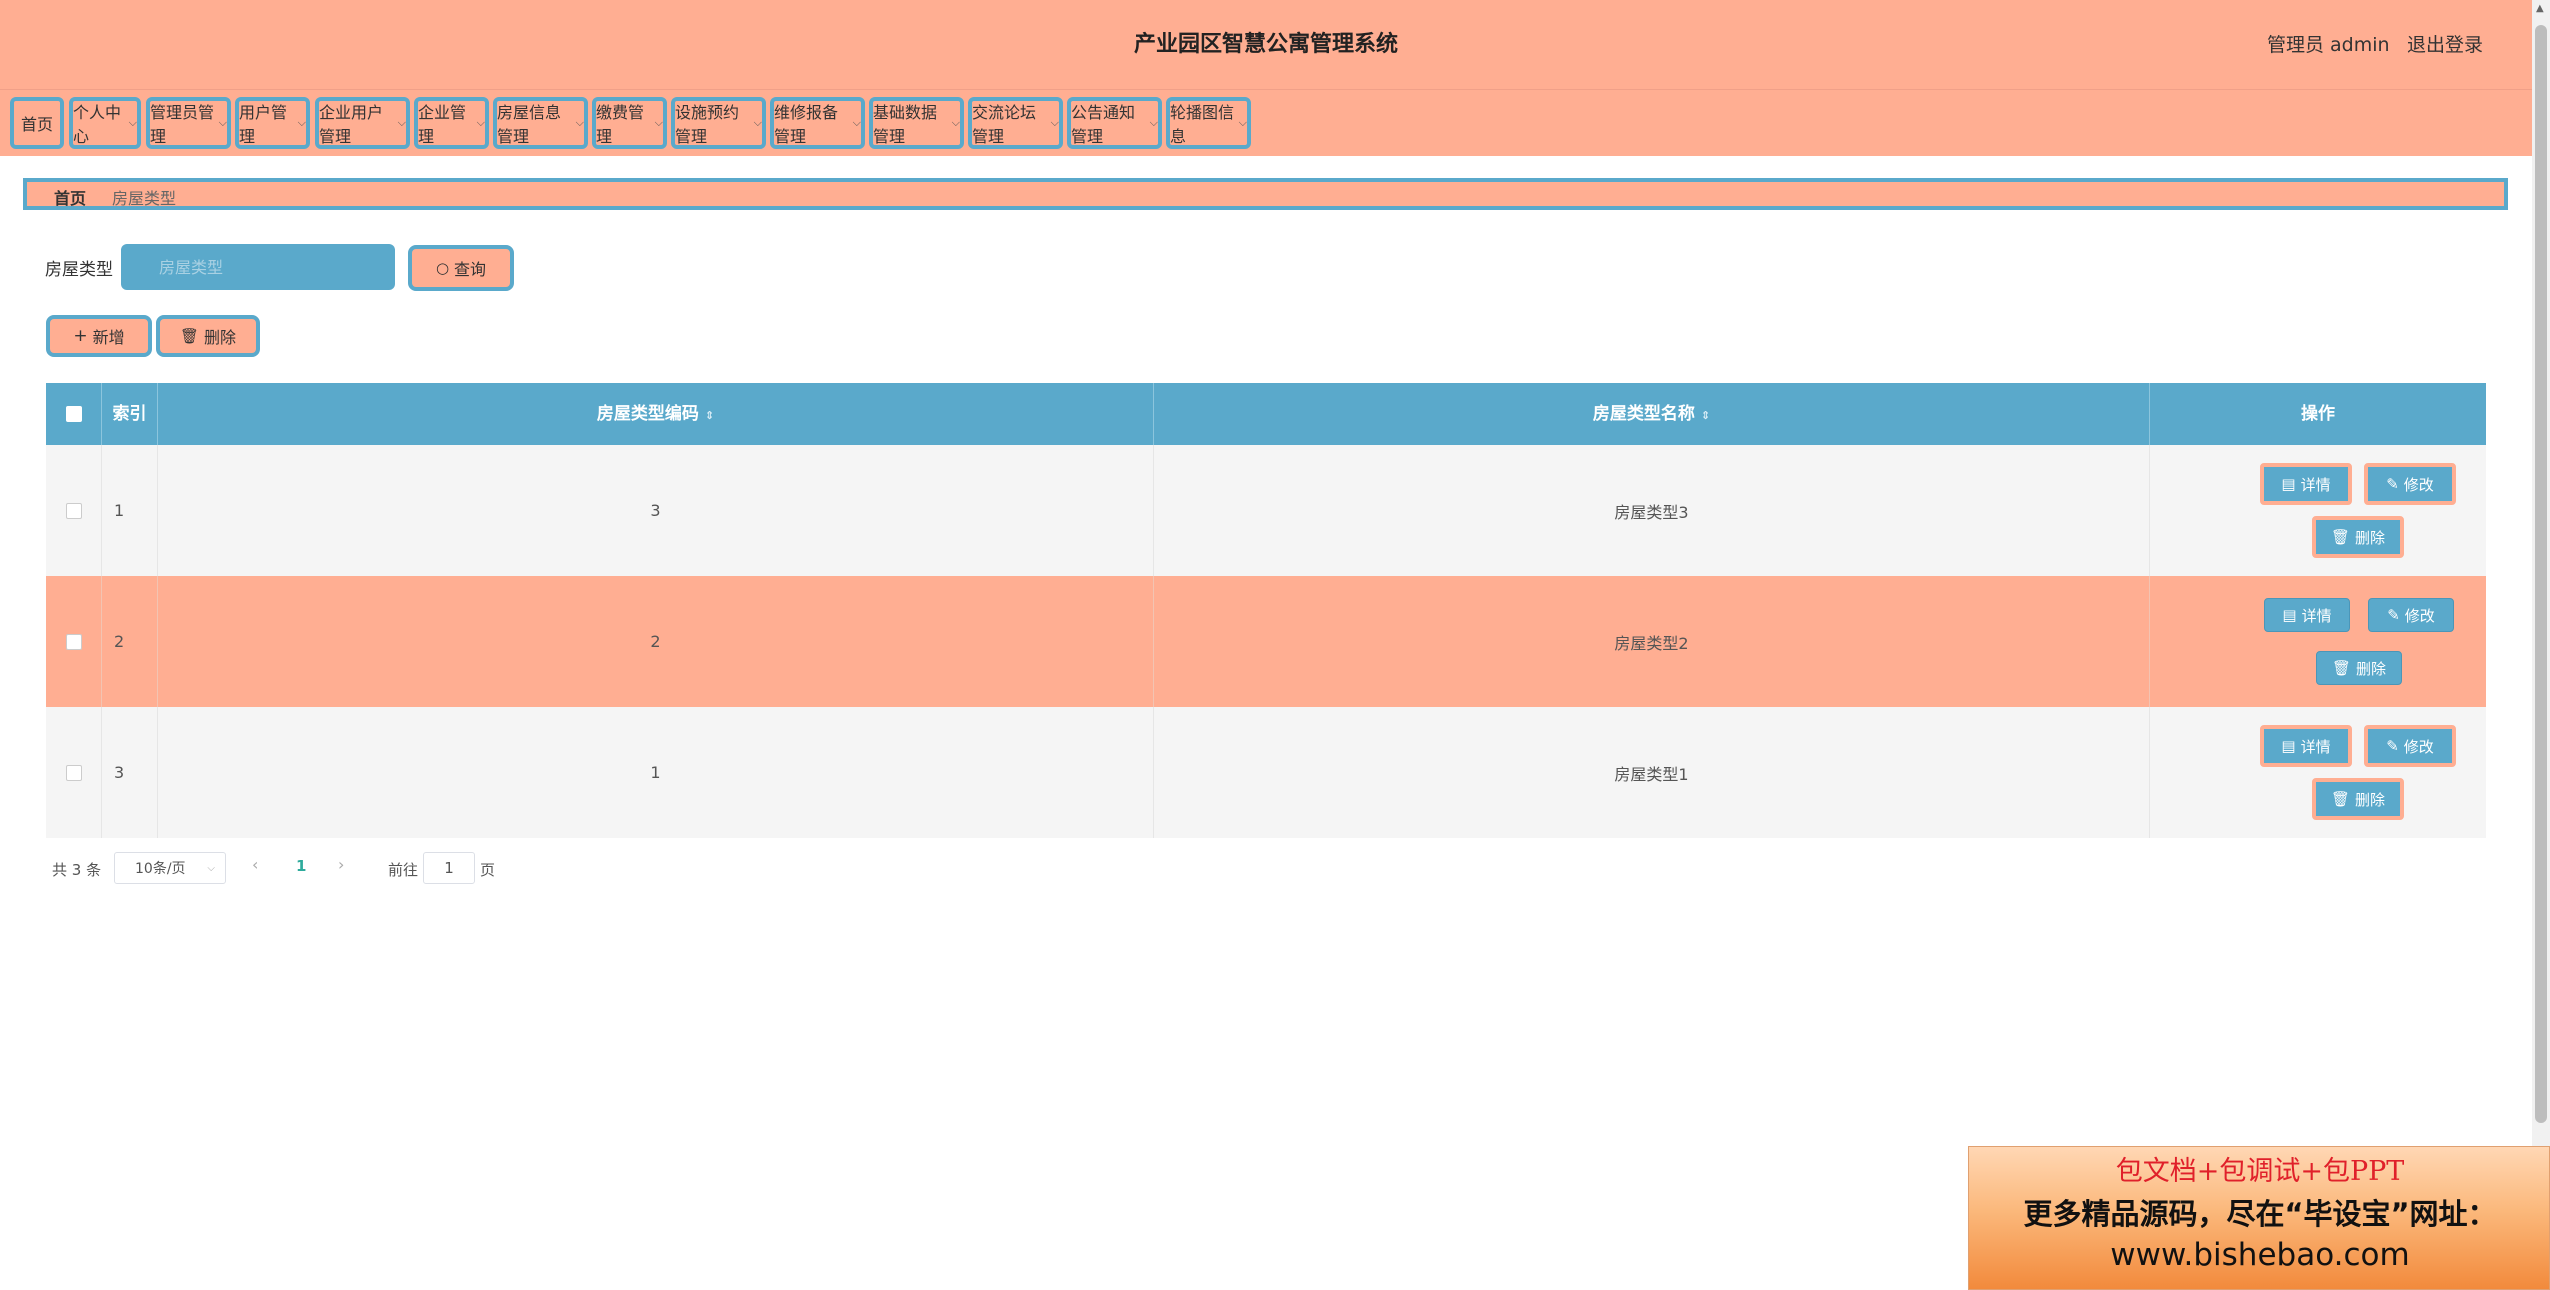 This screenshot has width=2550, height=1290. I want to click on nav-item-house-info-mgmt: 房屋信息管理 ⌵, so click(540, 123).